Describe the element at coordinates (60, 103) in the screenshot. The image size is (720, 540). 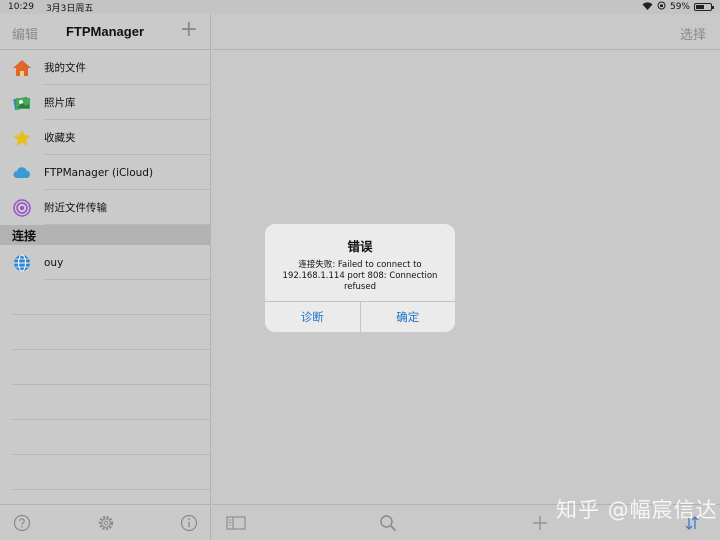
I see `sidebar-item-label: 照片库` at that location.